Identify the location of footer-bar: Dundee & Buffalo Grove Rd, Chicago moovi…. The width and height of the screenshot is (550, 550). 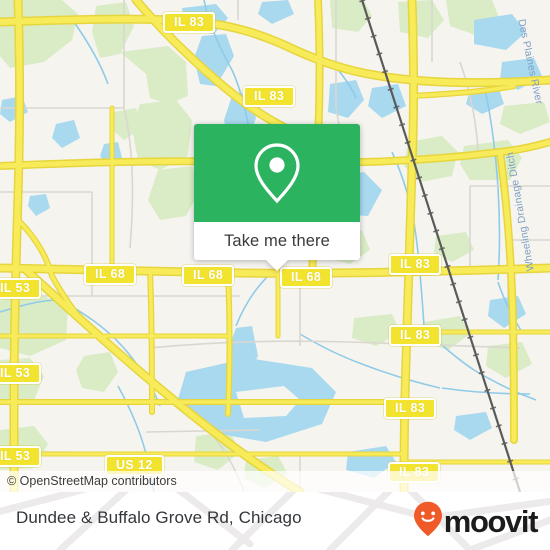
(275, 521).